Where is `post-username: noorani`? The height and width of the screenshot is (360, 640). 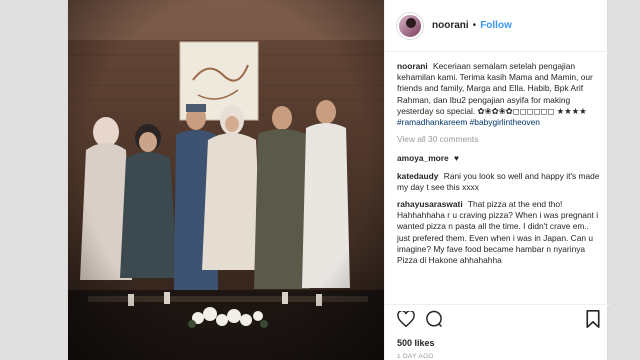
post-username: noorani is located at coordinates (450, 25).